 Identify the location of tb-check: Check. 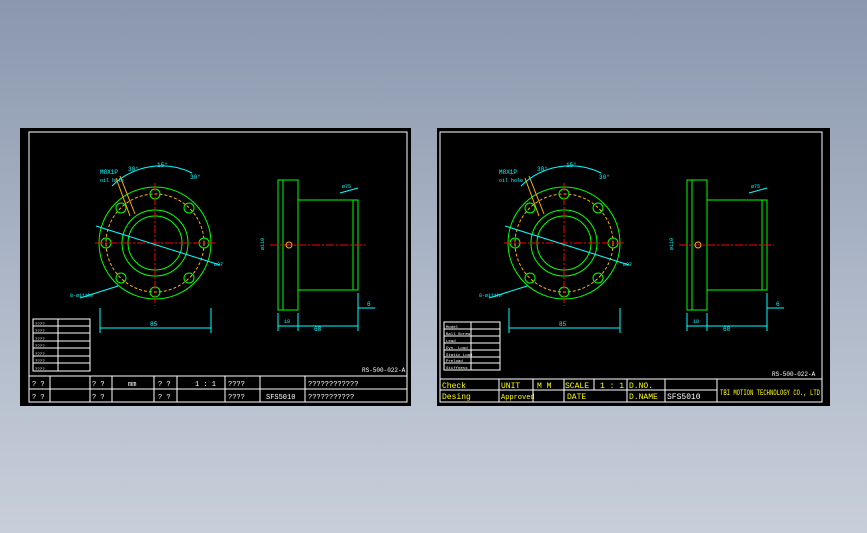
(454, 386).